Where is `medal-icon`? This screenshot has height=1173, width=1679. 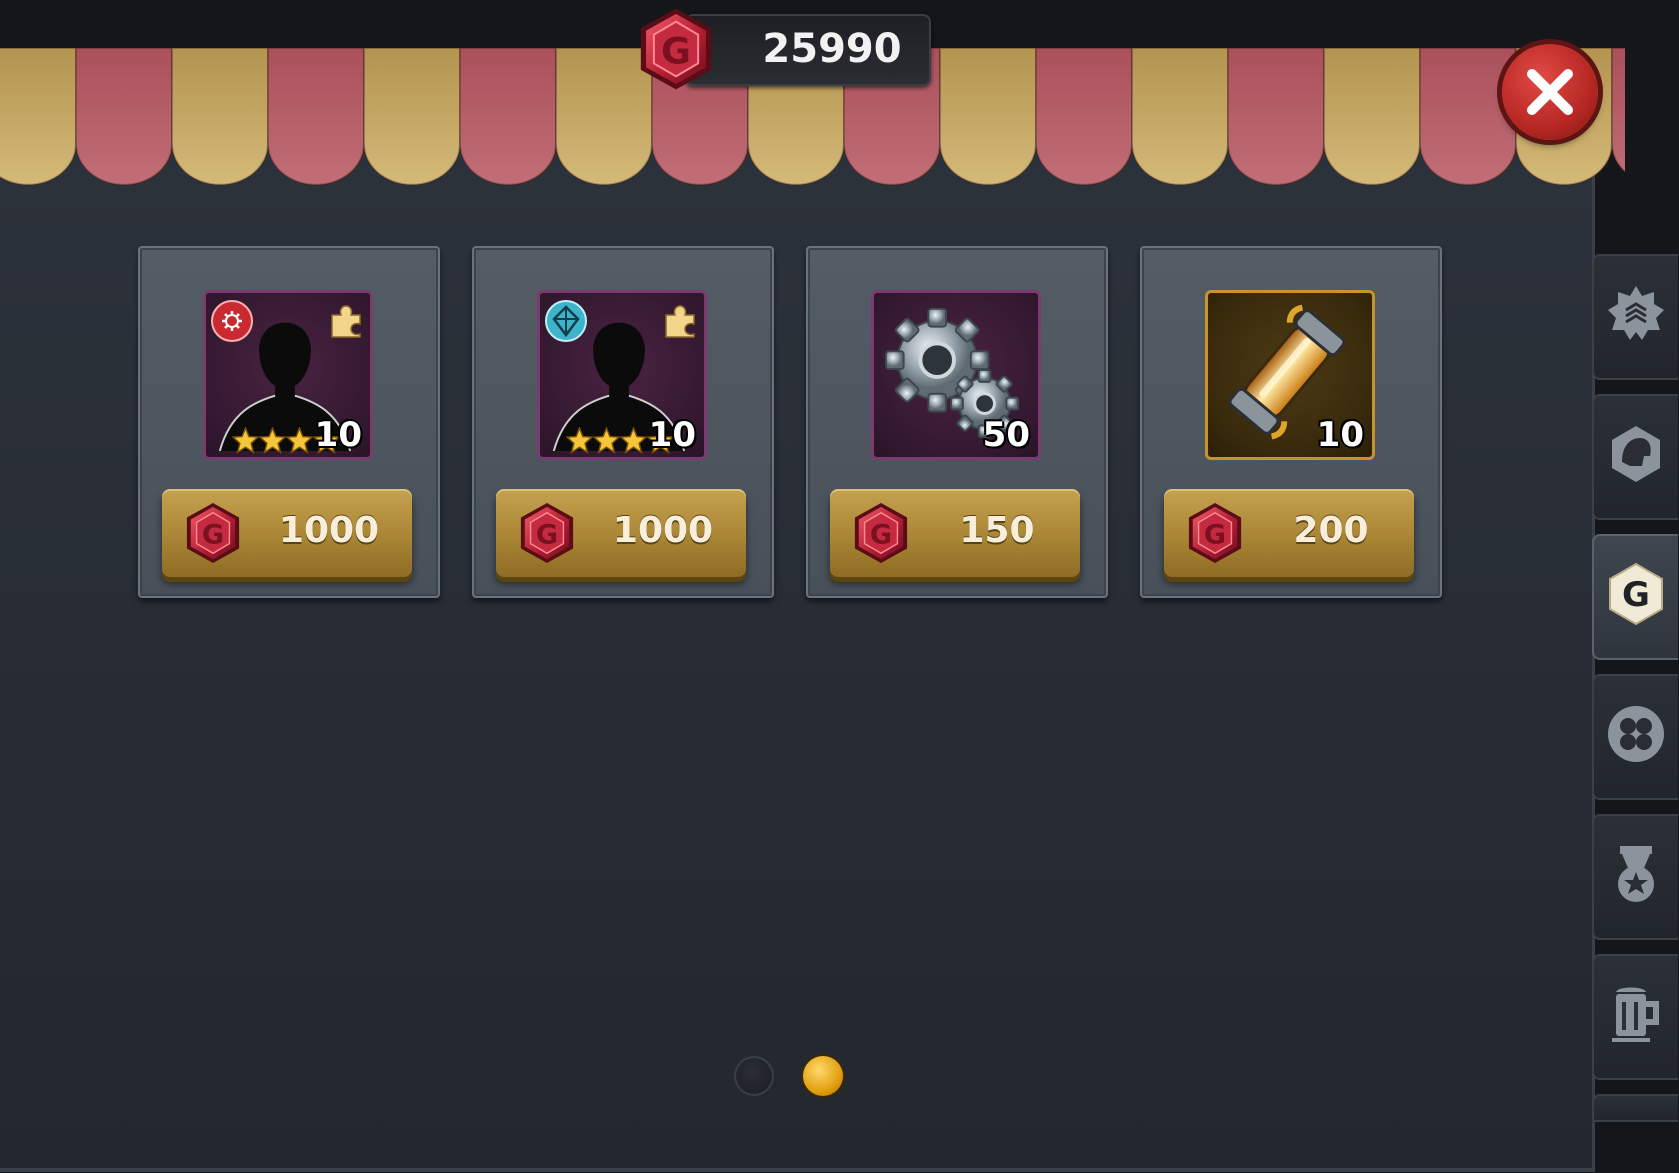
medal-icon is located at coordinates (1636, 874).